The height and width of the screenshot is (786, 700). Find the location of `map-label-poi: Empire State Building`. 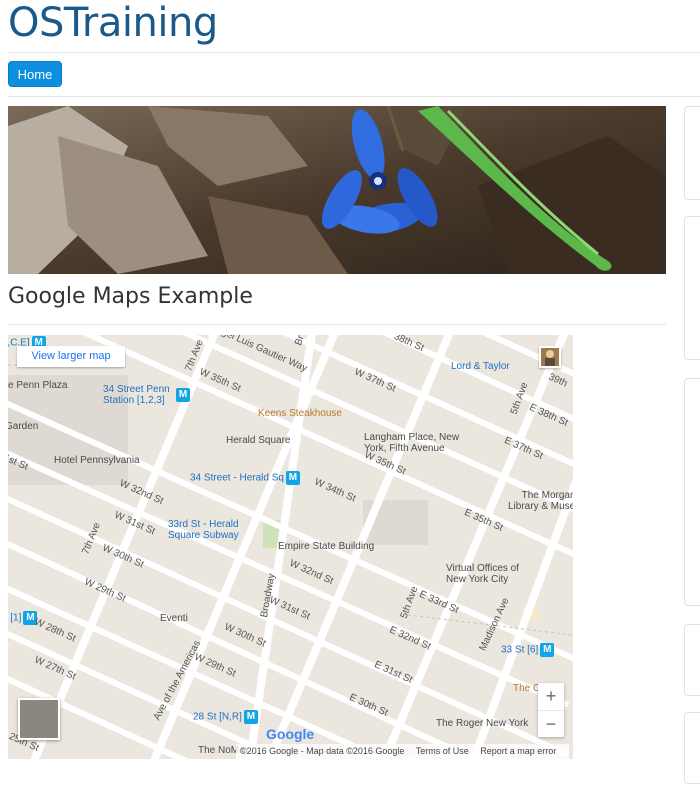

map-label-poi: Empire State Building is located at coordinates (326, 546).